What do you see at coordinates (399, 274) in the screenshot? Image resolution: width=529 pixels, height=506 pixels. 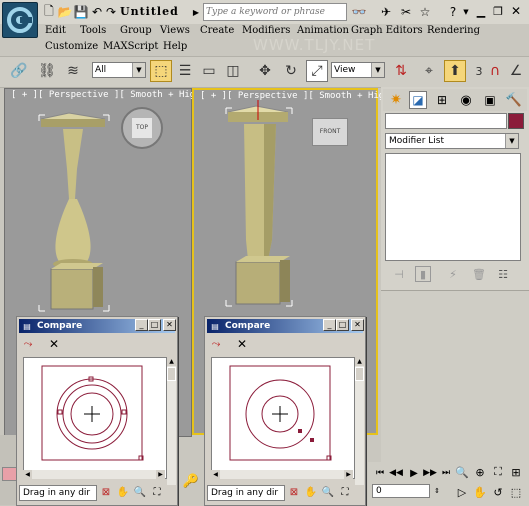 I see `pin-stack-icon: ⊣` at bounding box center [399, 274].